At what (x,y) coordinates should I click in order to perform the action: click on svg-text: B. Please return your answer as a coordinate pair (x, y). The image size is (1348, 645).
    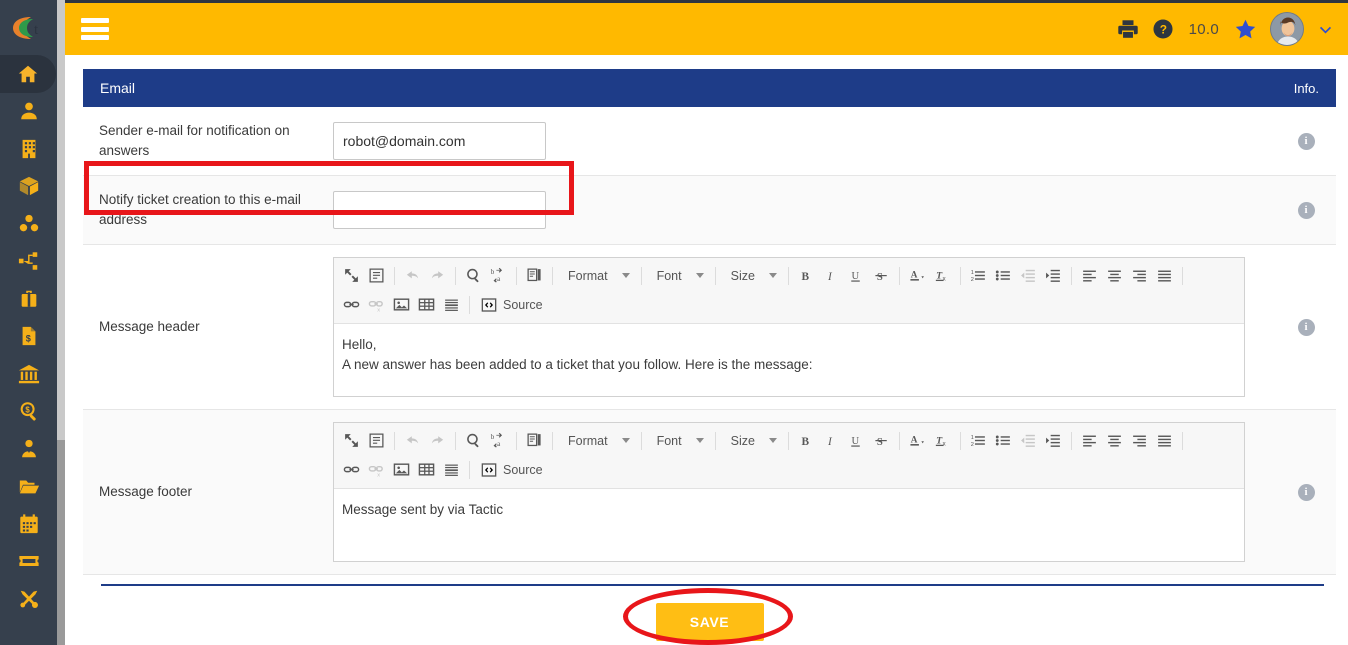
    Looking at the image, I should click on (805, 277).